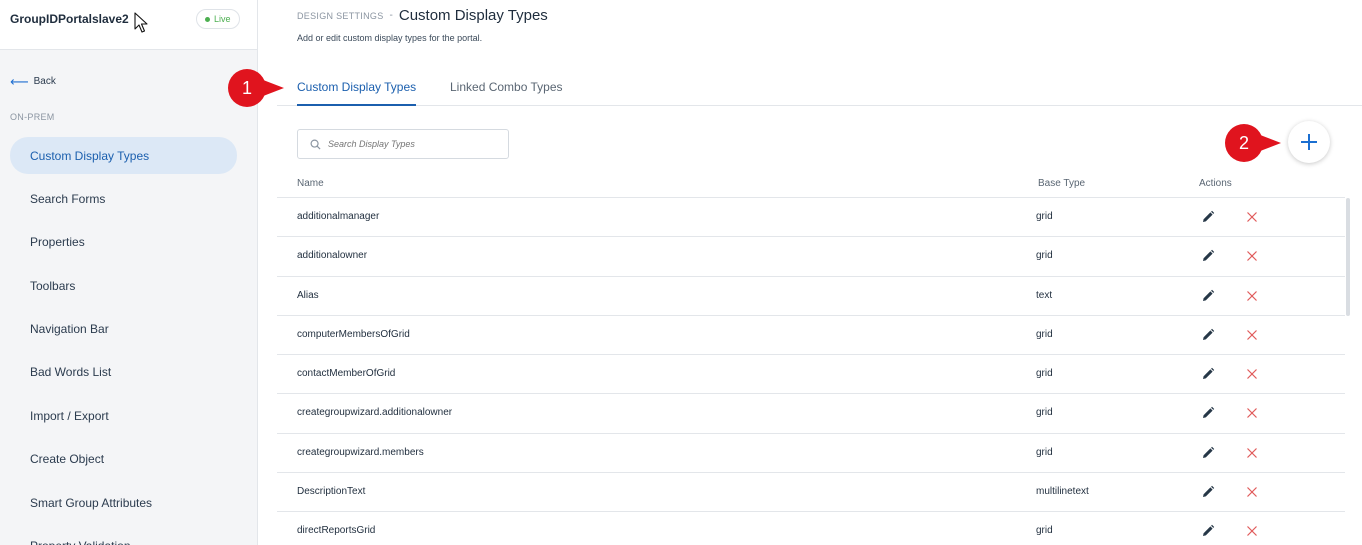 This screenshot has height=545, width=1362. I want to click on sidebar-item-create-object: Create Object, so click(123, 459).